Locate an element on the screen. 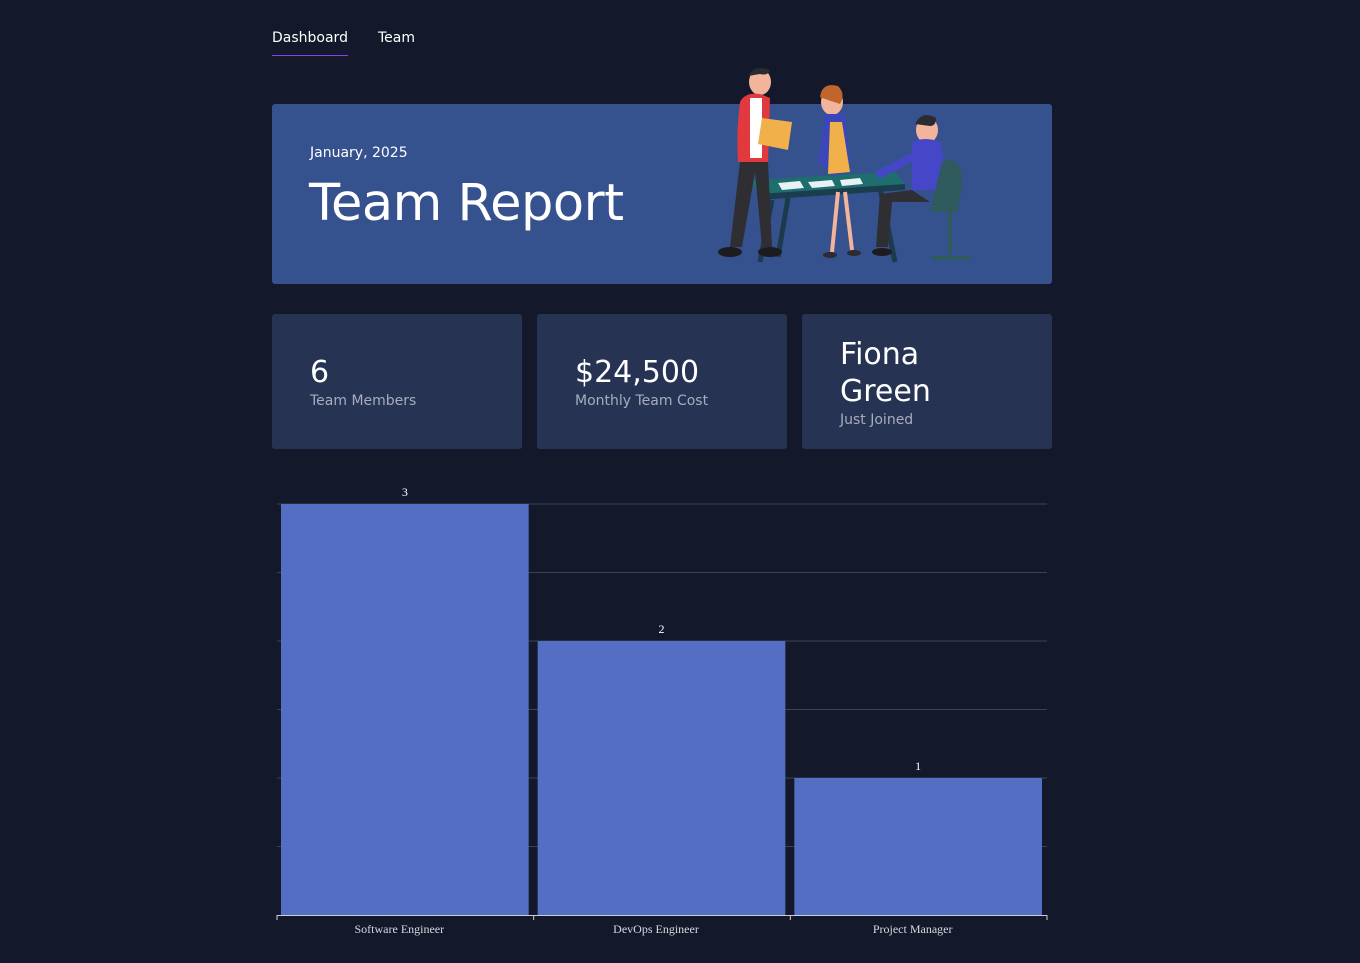 This screenshot has width=1360, height=963. report-date: January, 2025 is located at coordinates (359, 153).